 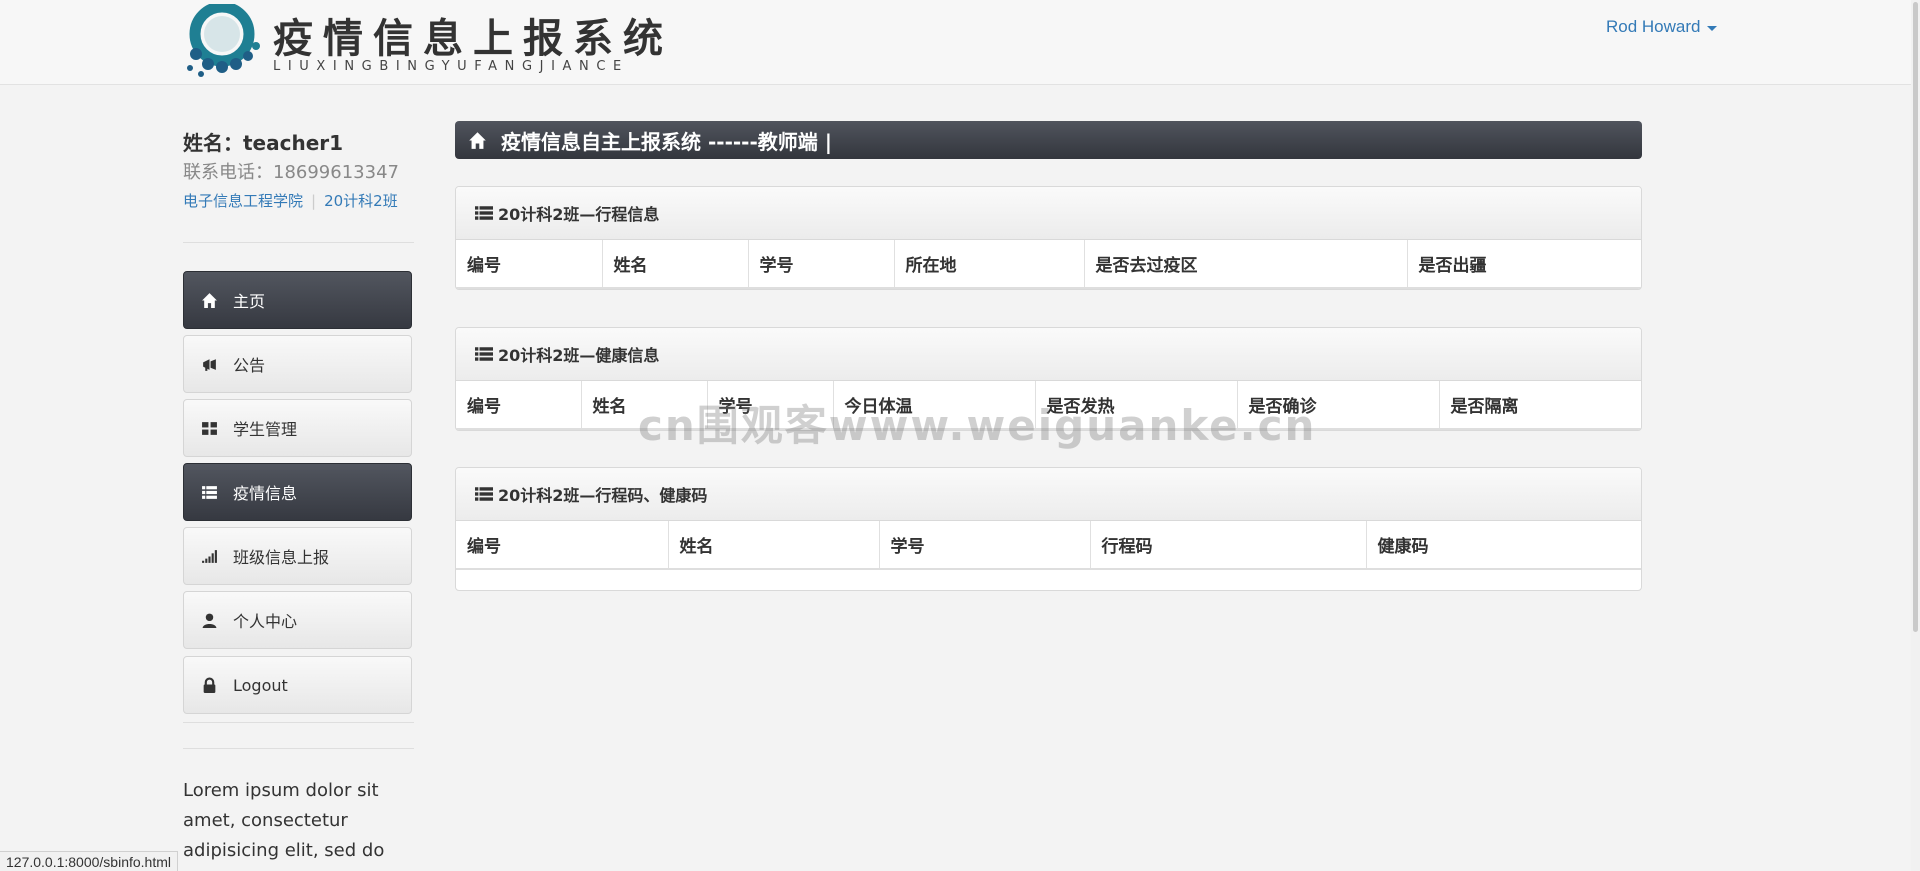 What do you see at coordinates (281, 557) in the screenshot?
I see `nav-label: 班级信息上报` at bounding box center [281, 557].